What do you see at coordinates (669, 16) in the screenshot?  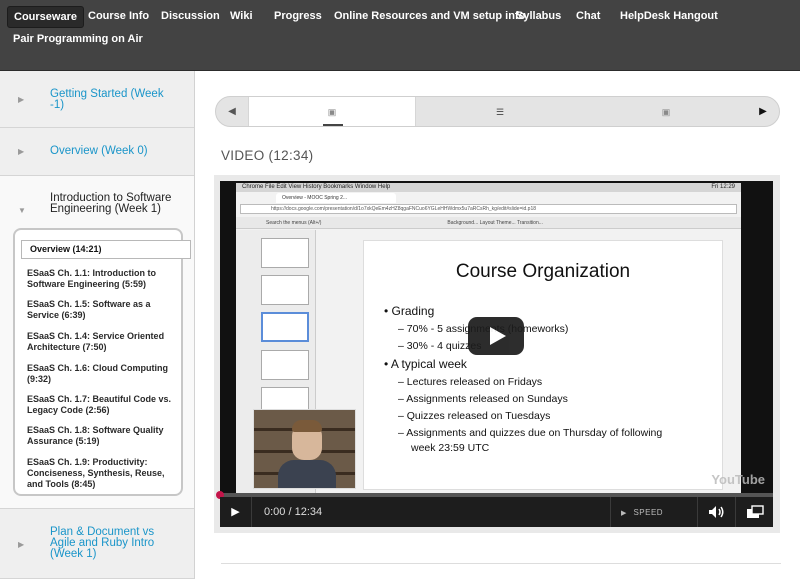 I see `tab-helpdesk-hangout: HelpDesk Hangout` at bounding box center [669, 16].